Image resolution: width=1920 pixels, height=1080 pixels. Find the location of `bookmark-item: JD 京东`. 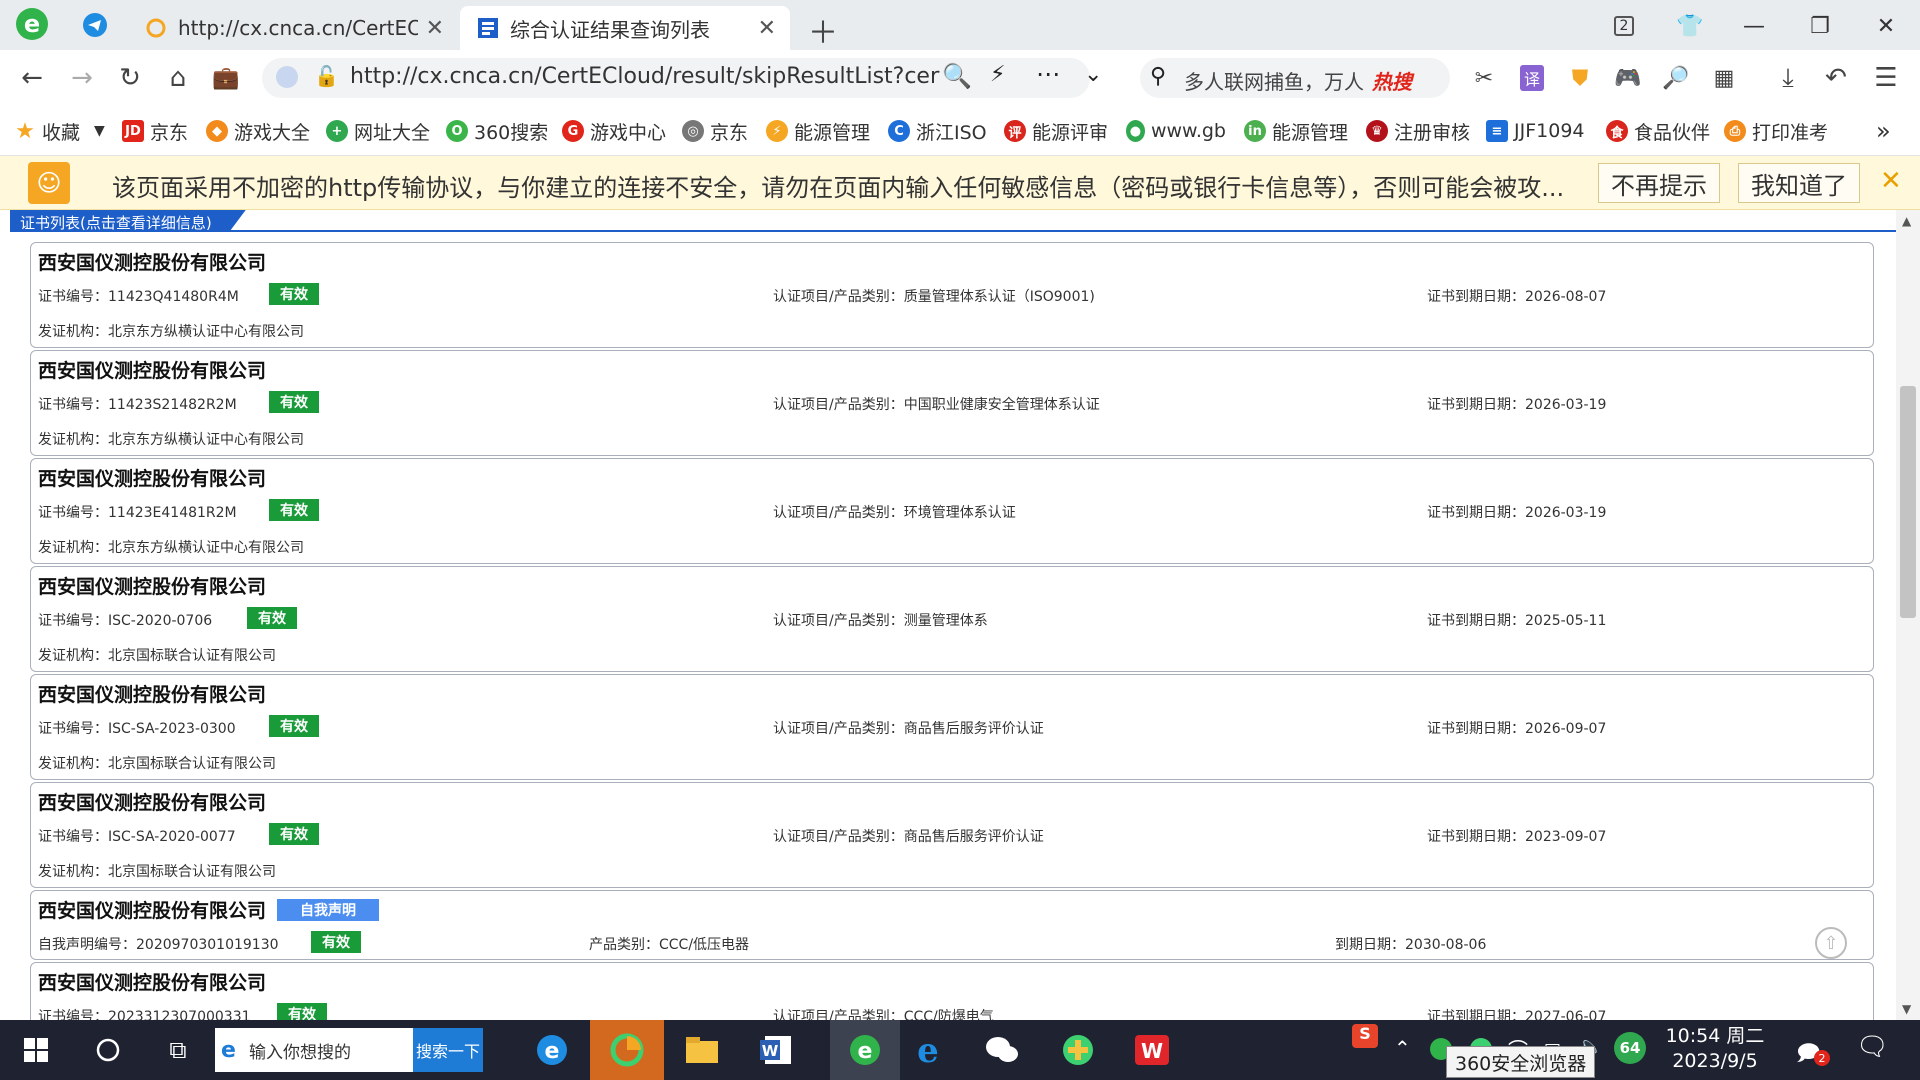

bookmark-item: JD 京东 is located at coordinates (155, 131).